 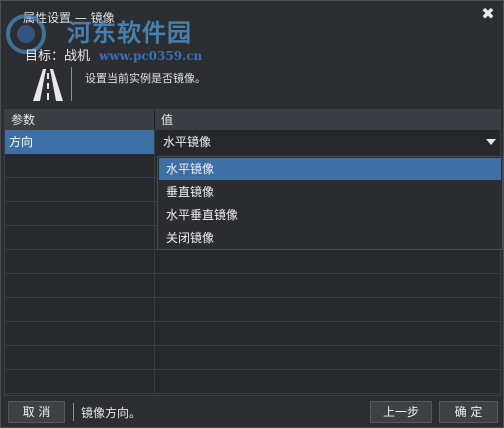 I want to click on close-icon: ✖, so click(x=488, y=13).